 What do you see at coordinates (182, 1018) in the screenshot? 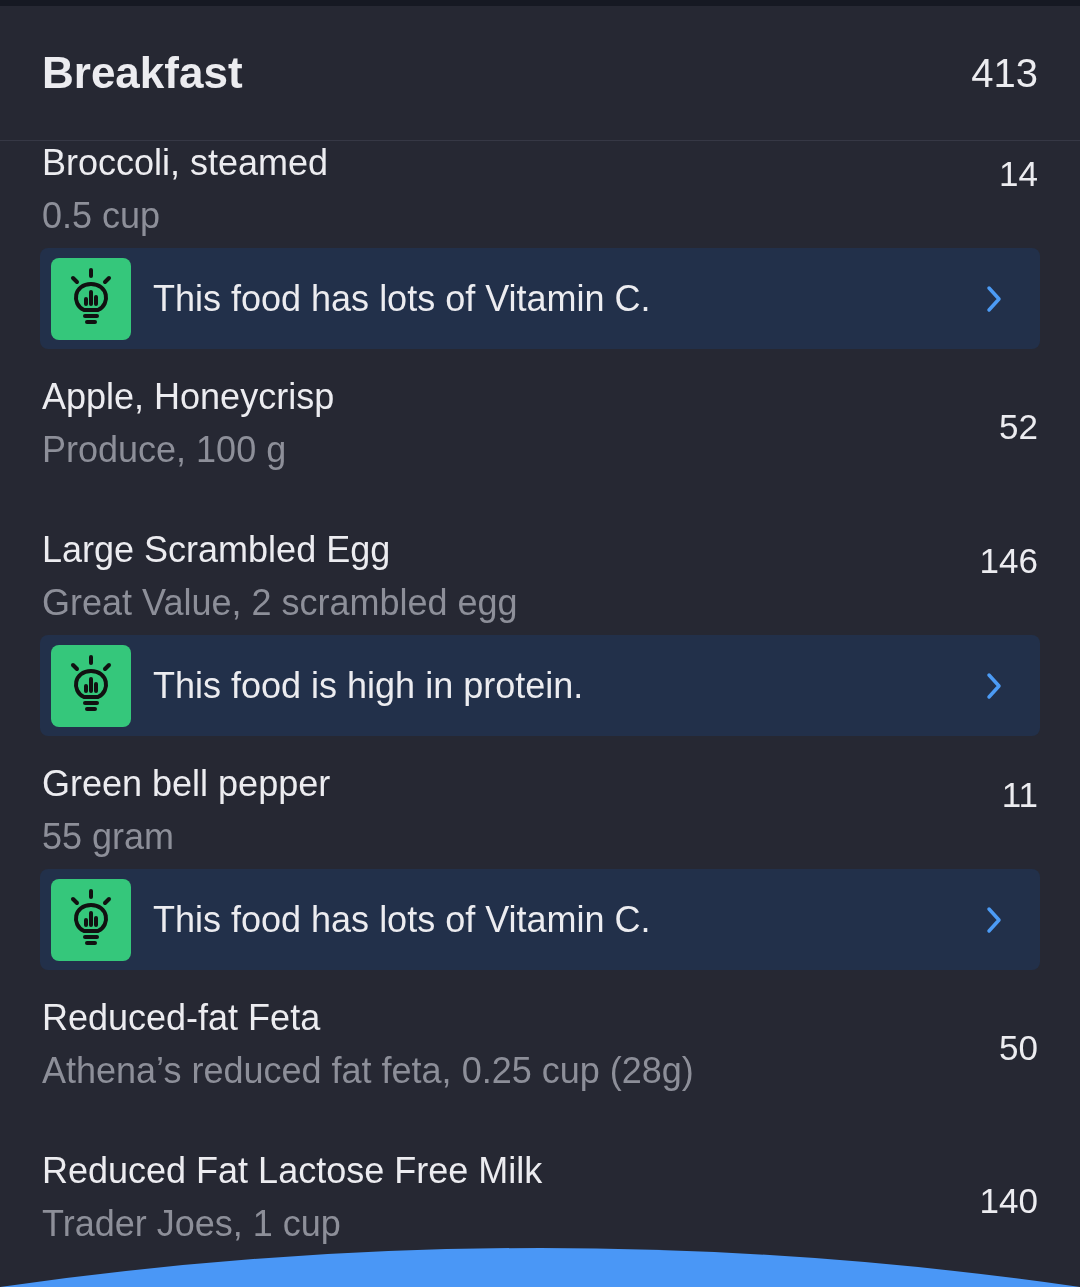
I see `food-name: Reduced-fat Feta` at bounding box center [182, 1018].